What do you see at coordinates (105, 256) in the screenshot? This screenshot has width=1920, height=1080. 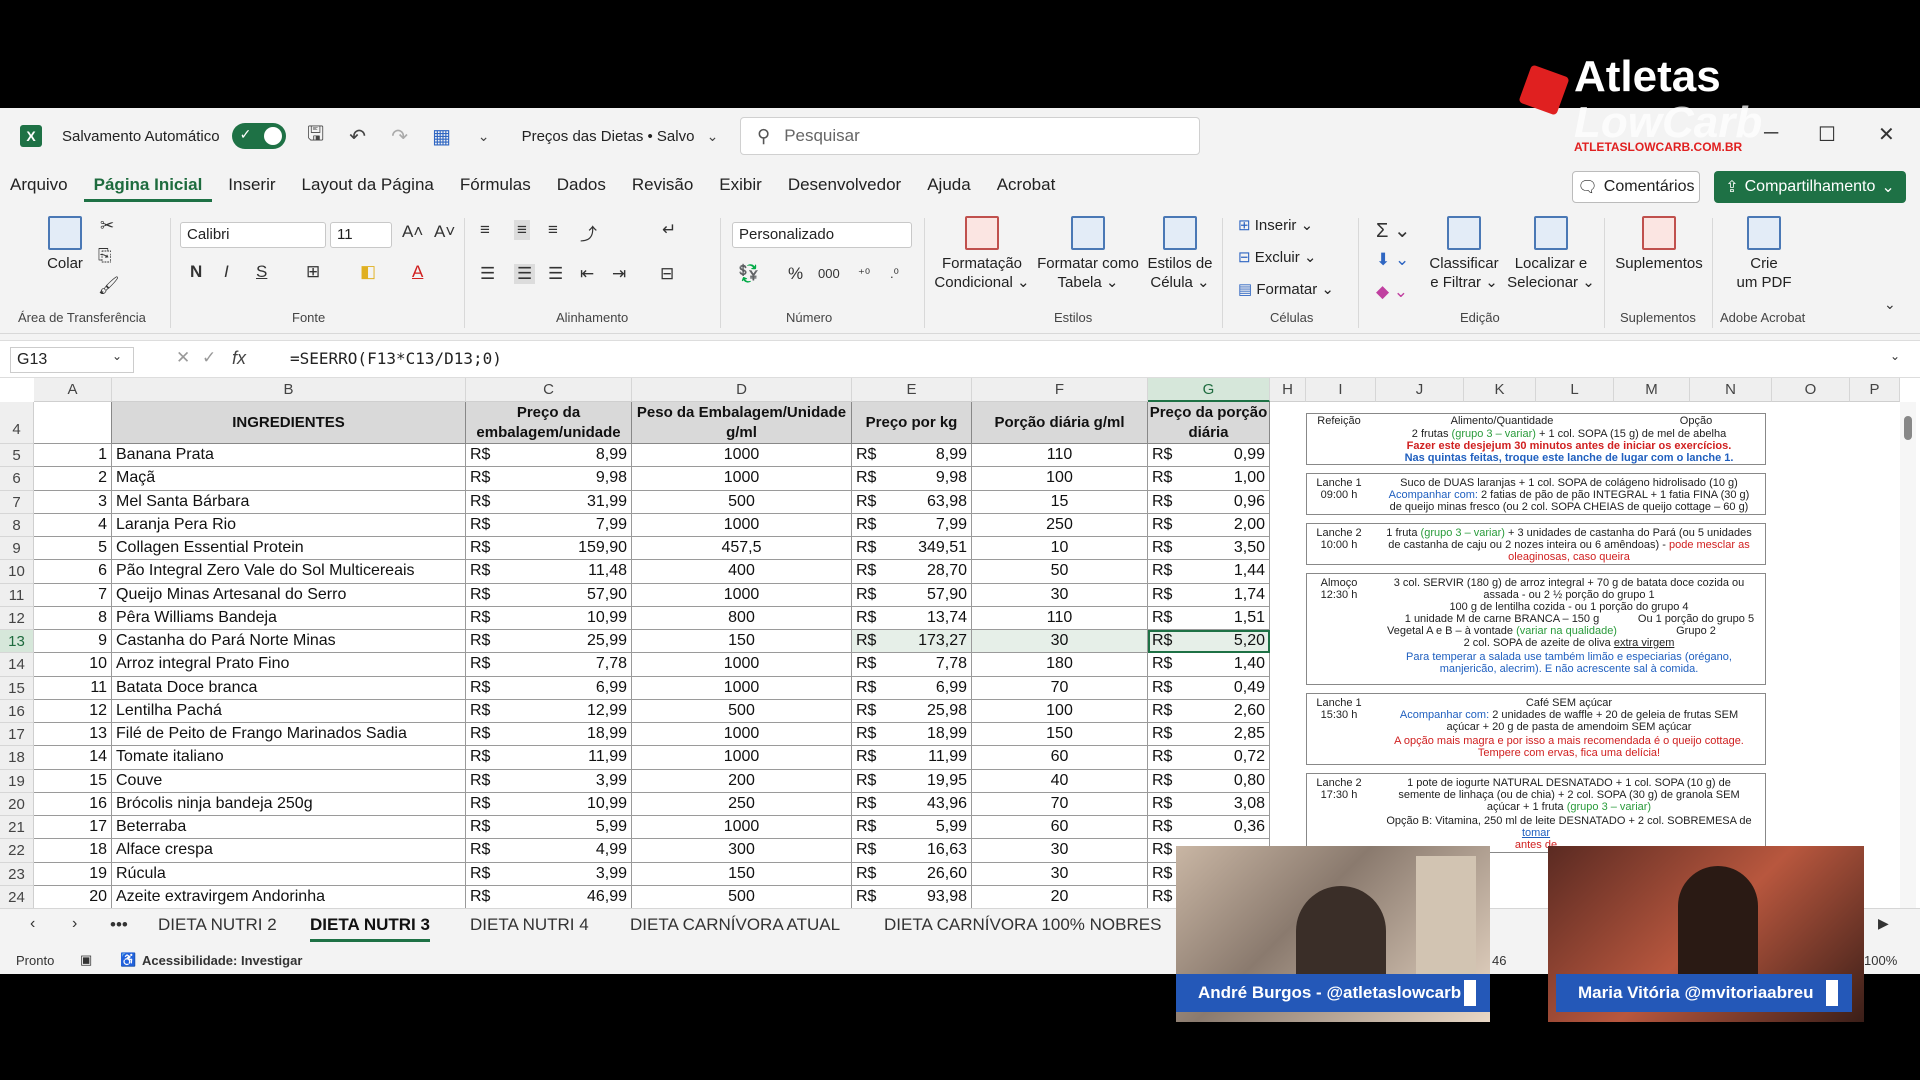 I see `copy-icon: ⎘` at bounding box center [105, 256].